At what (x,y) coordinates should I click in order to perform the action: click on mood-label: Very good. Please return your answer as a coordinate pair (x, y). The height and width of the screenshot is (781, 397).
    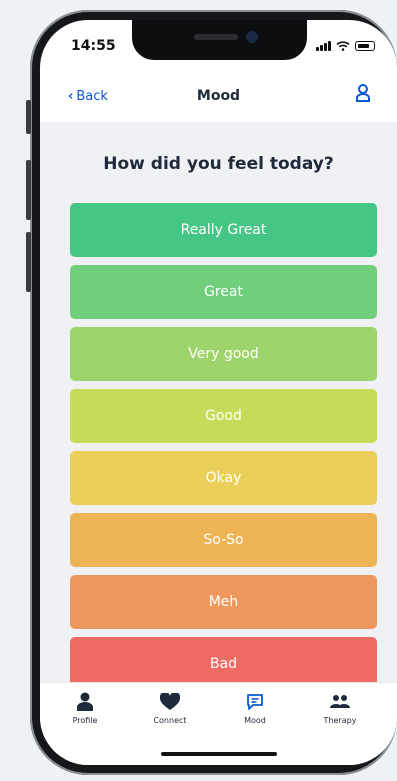
    Looking at the image, I should click on (223, 354).